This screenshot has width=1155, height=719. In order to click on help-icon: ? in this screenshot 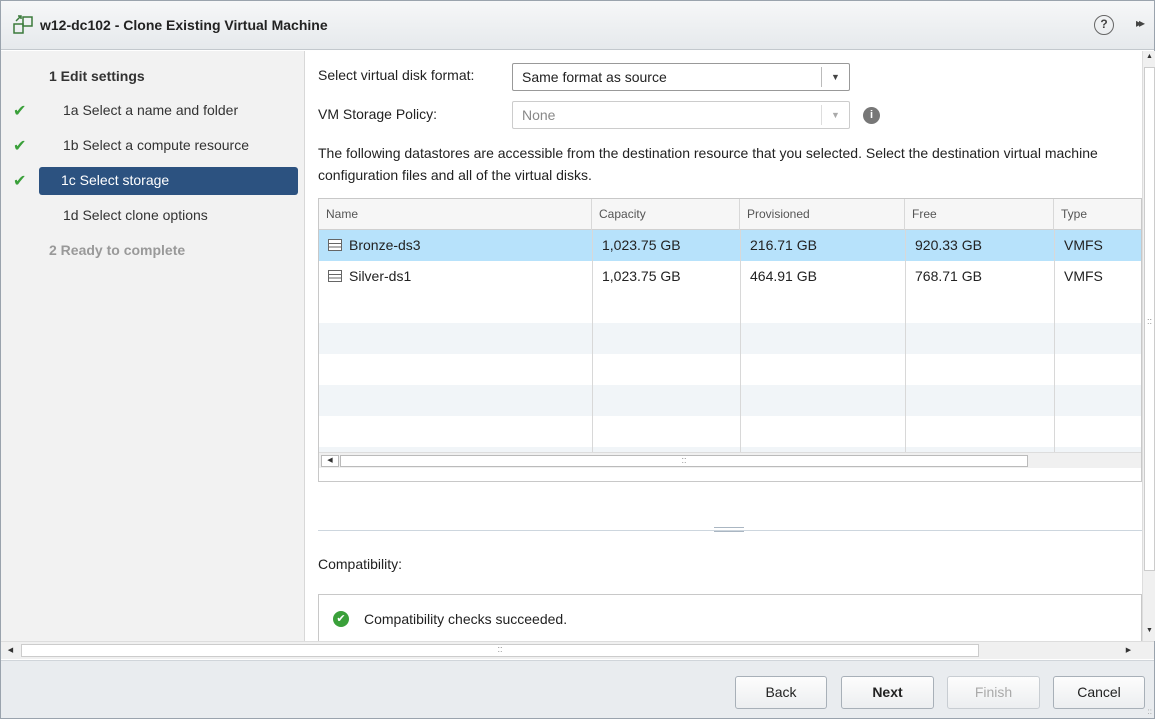, I will do `click(1104, 25)`.